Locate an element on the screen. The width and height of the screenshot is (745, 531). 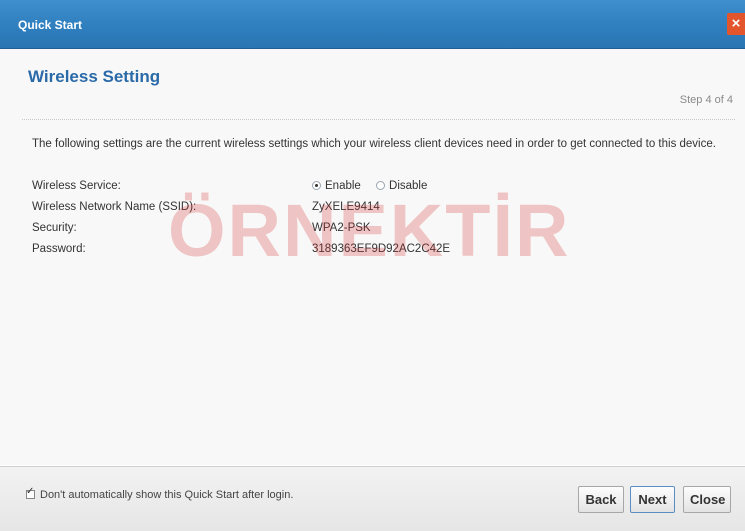
disable-radio is located at coordinates (381, 185).